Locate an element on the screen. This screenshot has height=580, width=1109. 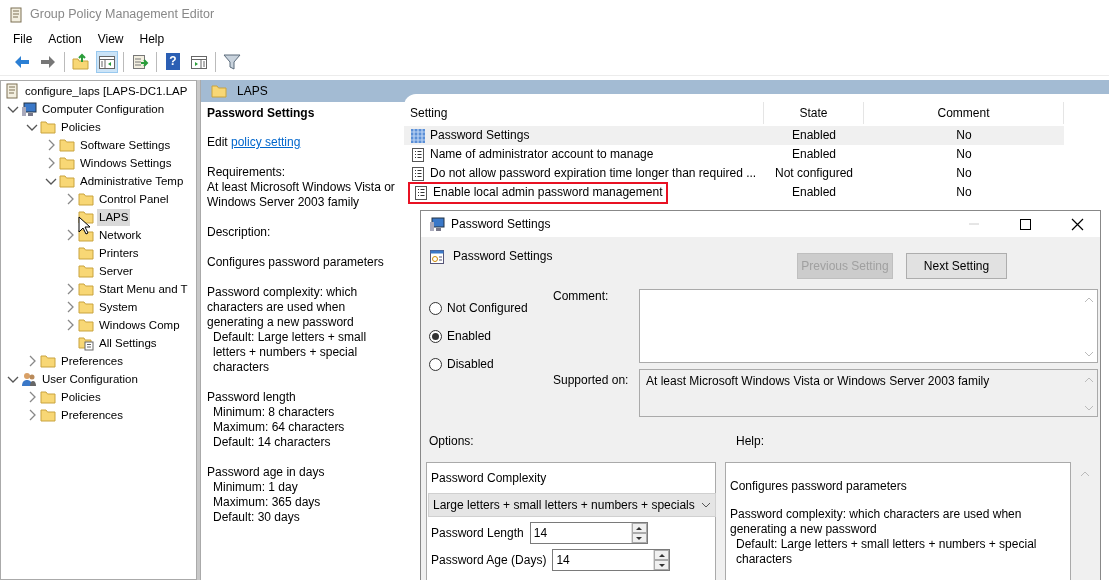
tree-item: Network is located at coordinates (120, 235).